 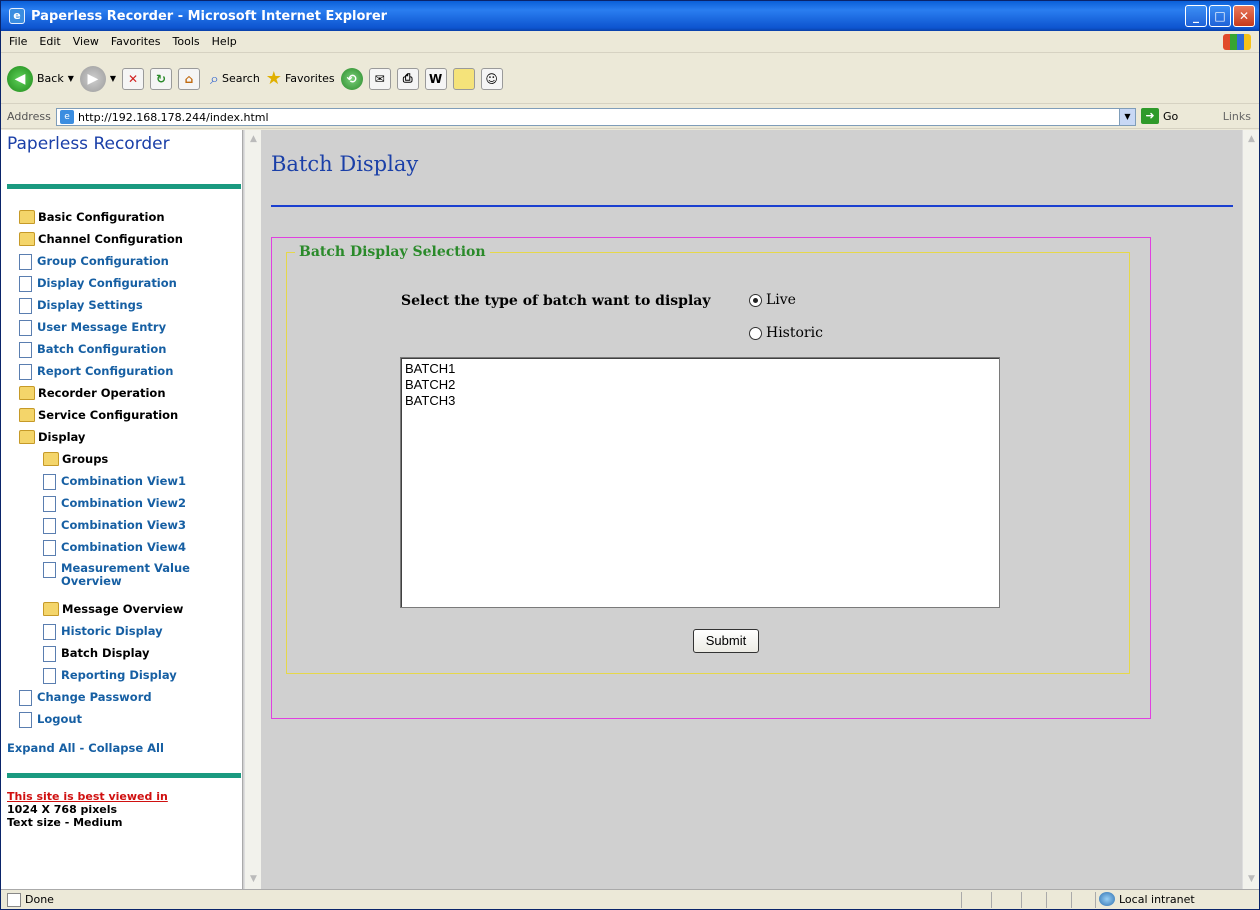 I want to click on sidebar-item: Groups, so click(x=75, y=459).